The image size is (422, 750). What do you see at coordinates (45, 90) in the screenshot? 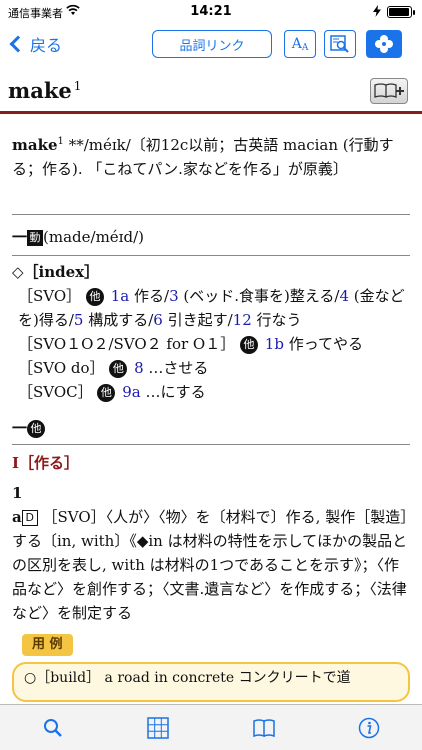
I see `headword: make 1` at bounding box center [45, 90].